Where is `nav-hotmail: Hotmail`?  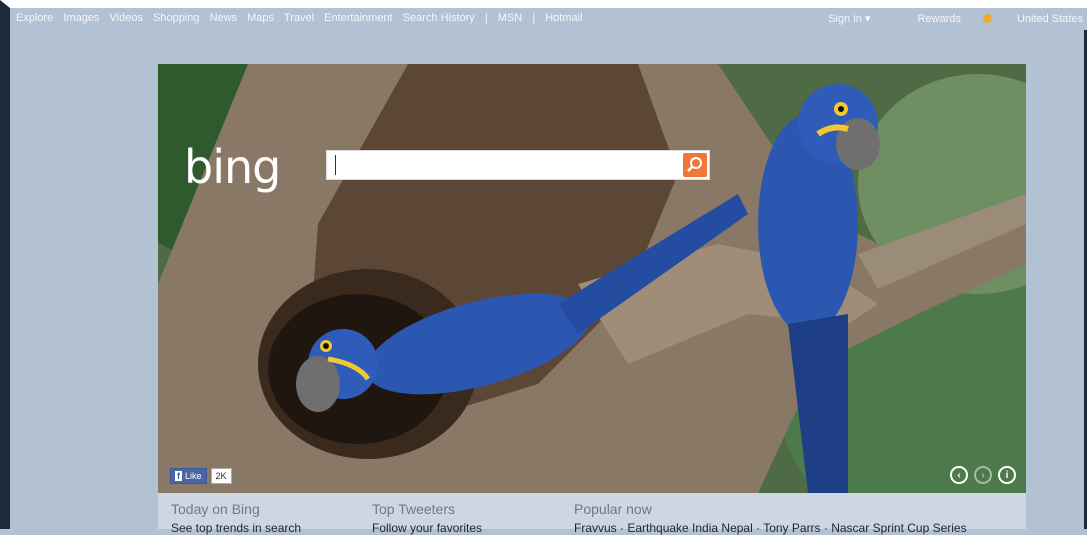
nav-hotmail: Hotmail is located at coordinates (563, 18).